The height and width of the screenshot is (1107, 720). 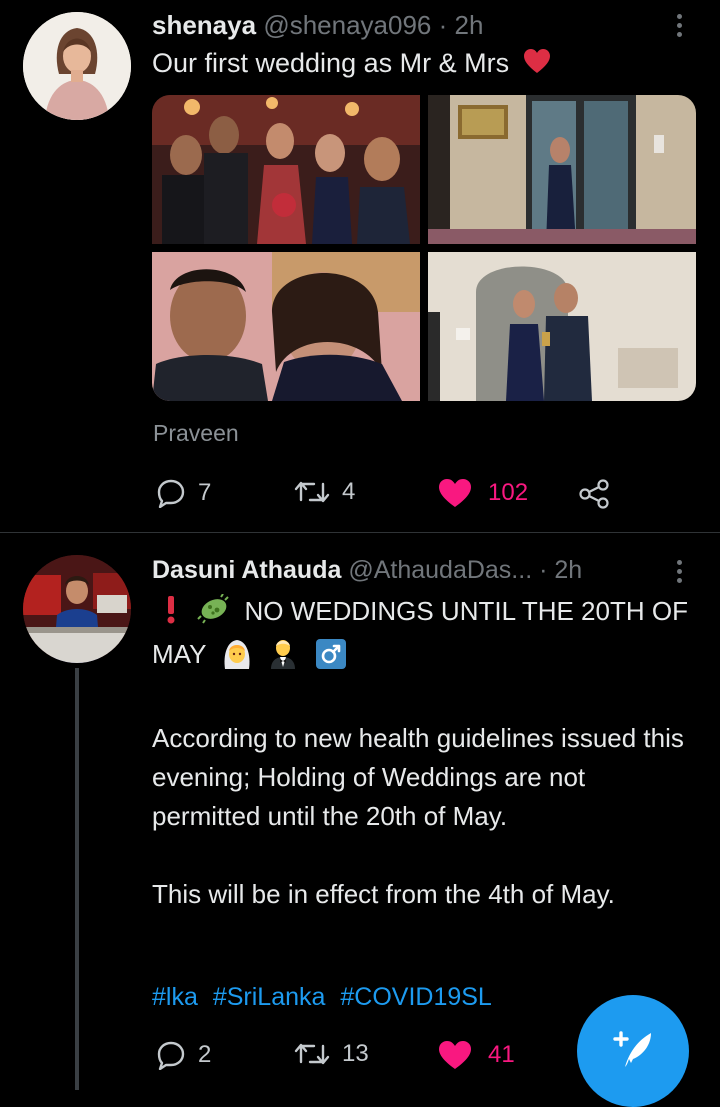 I want to click on reply-count: 7, so click(x=205, y=492).